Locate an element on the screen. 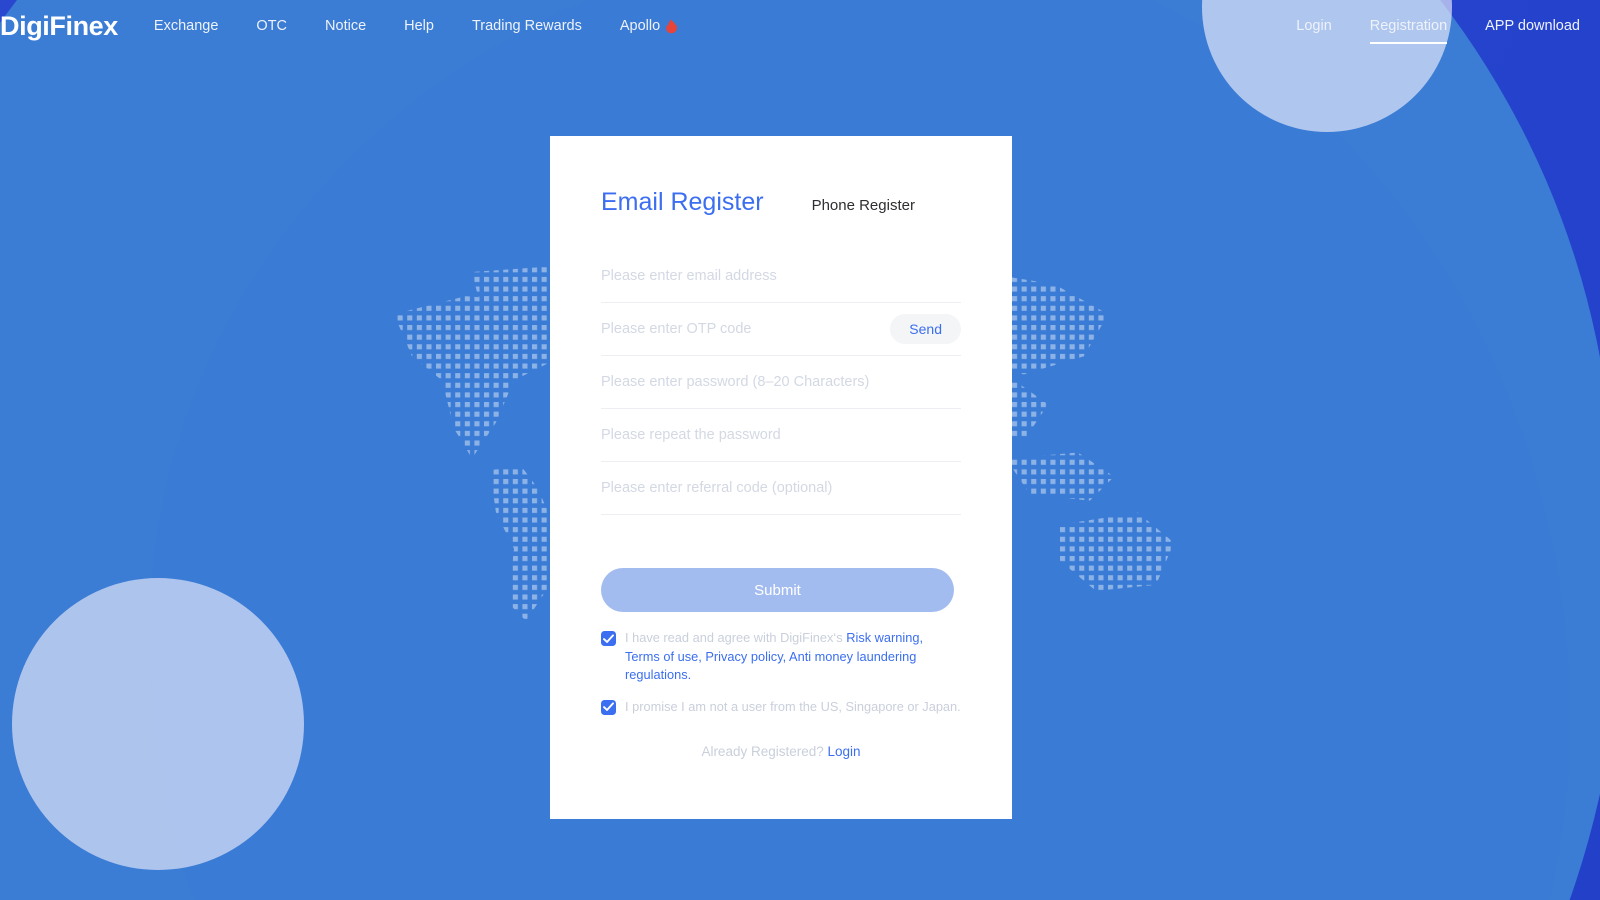  password-field-row is located at coordinates (781, 382).